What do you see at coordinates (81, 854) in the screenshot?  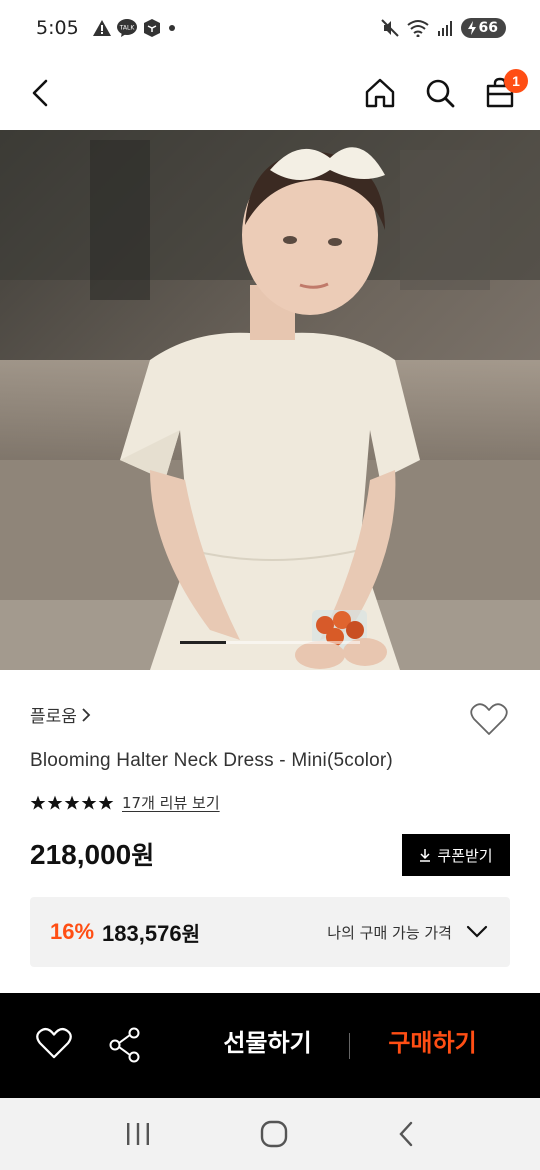 I see `price-value: 218,000` at bounding box center [81, 854].